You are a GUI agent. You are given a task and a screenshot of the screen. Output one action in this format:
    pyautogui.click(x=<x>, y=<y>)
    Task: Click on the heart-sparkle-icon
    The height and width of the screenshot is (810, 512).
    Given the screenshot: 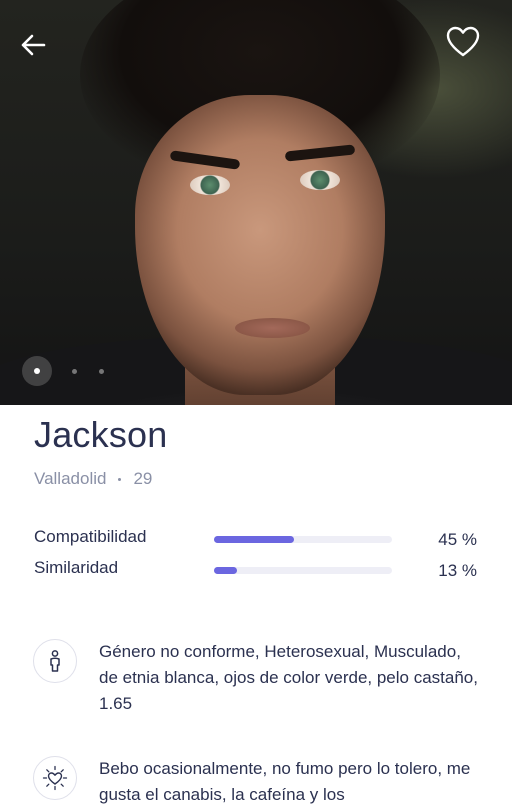 What is the action you would take?
    pyautogui.click(x=55, y=778)
    